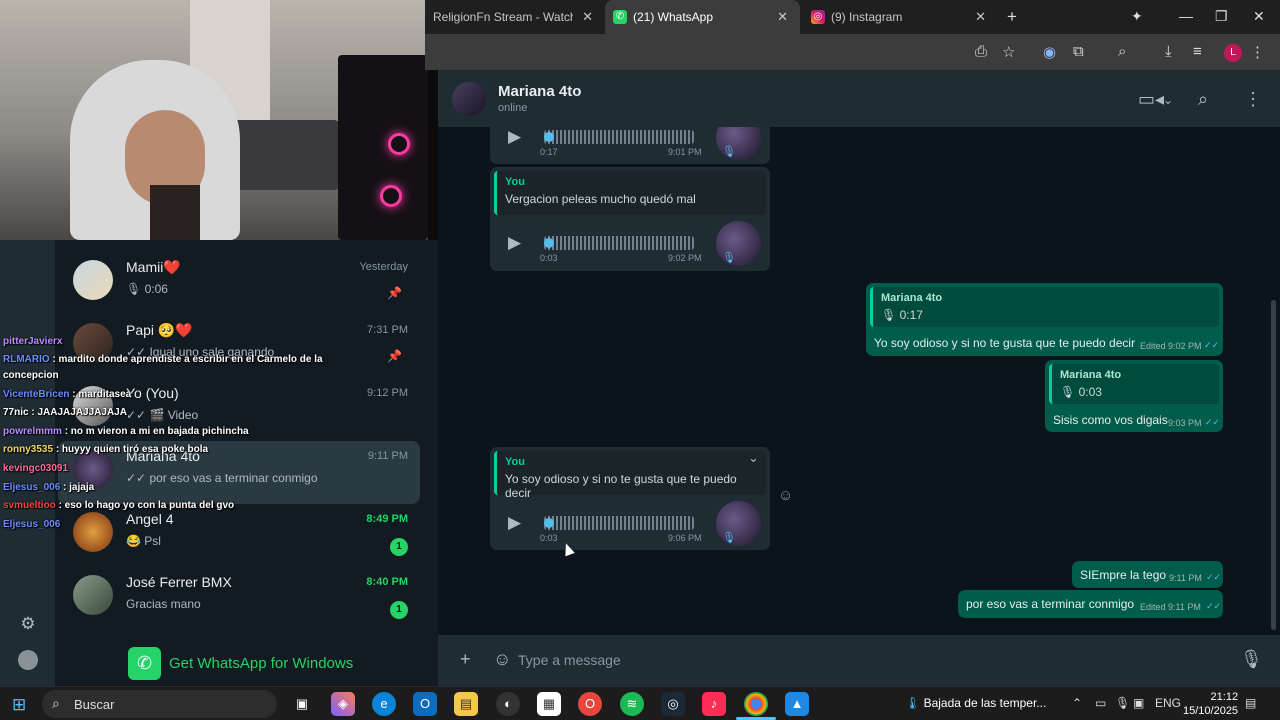 The image size is (1280, 720). I want to click on unread-badge: 1, so click(399, 547).